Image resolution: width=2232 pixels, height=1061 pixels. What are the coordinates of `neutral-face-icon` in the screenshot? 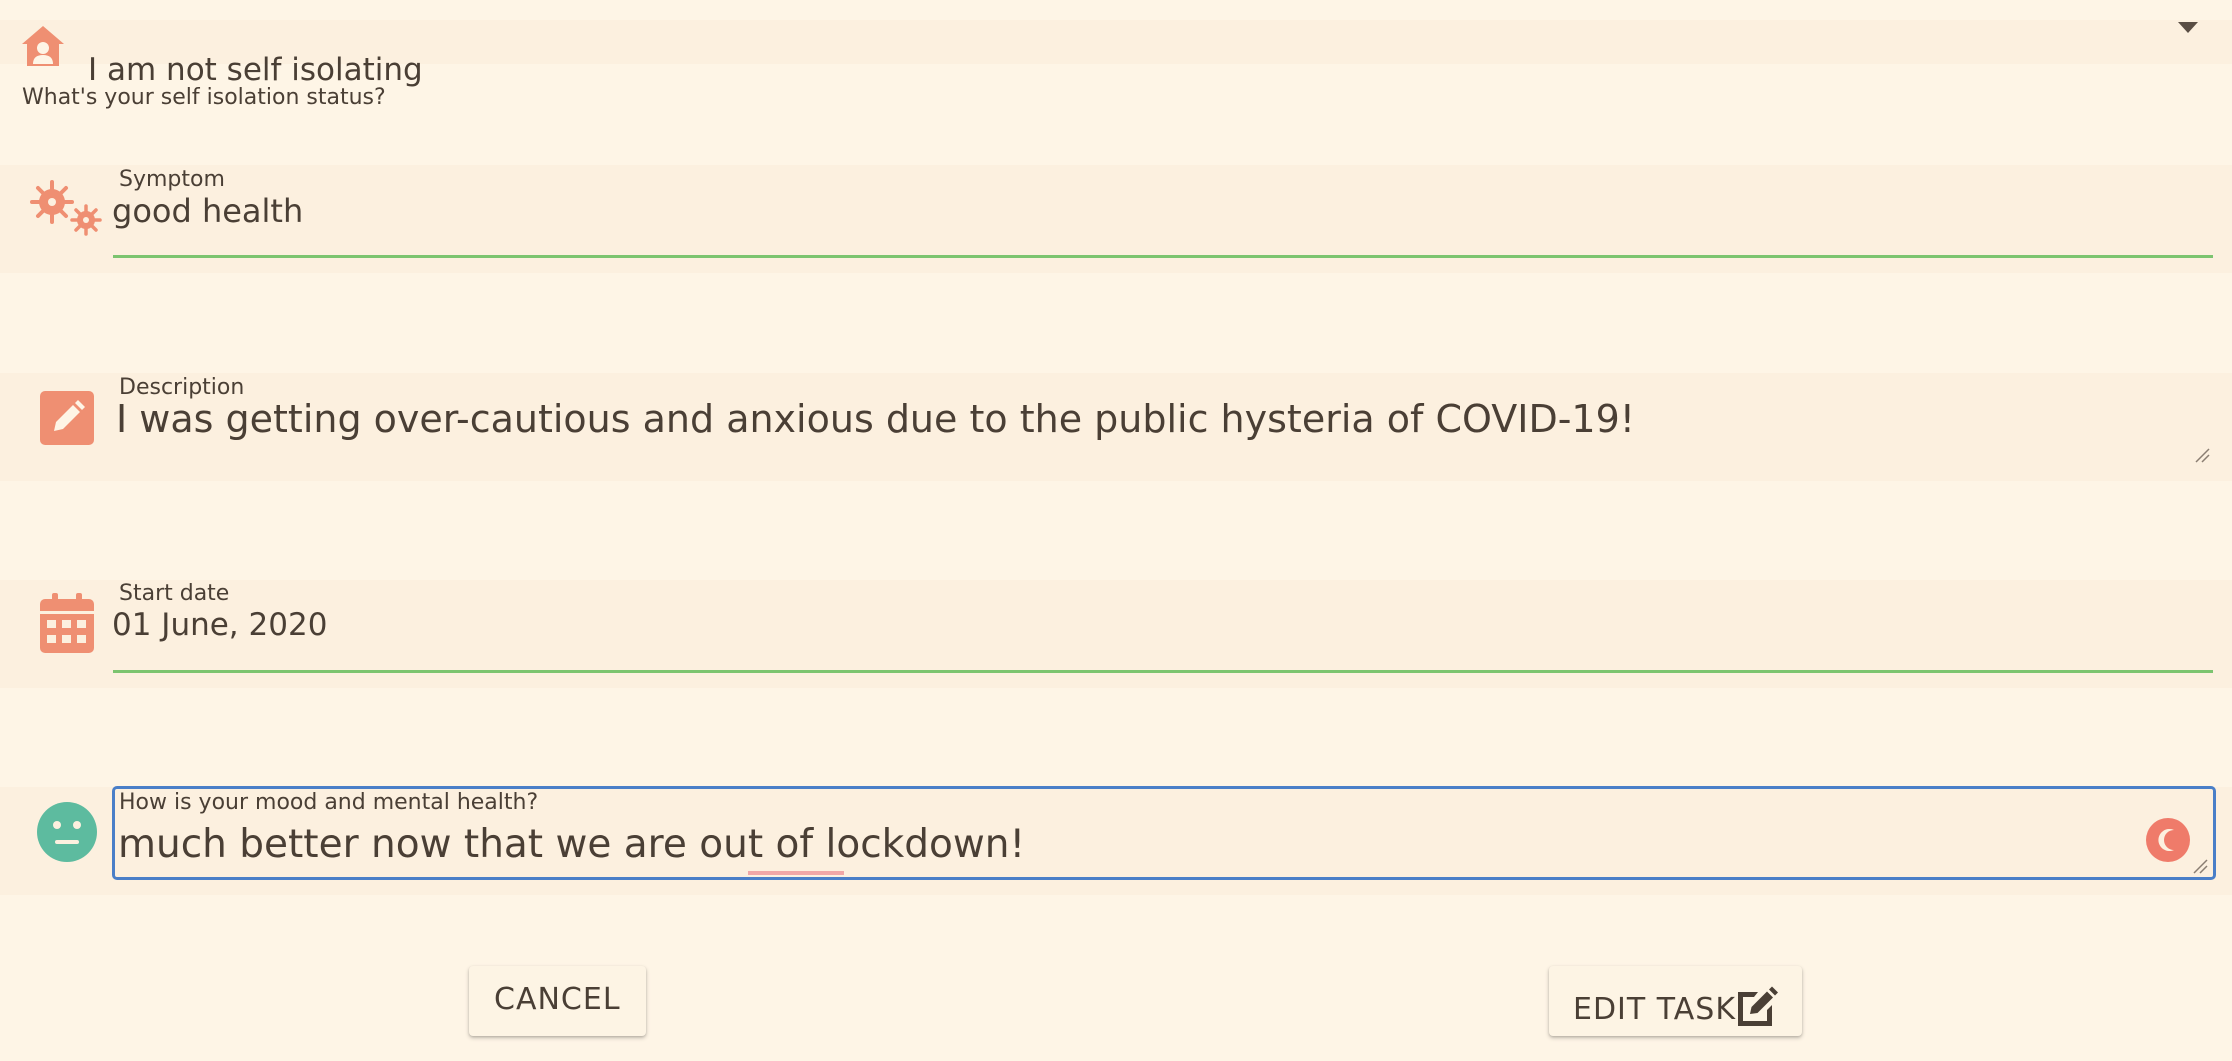 It's located at (67, 832).